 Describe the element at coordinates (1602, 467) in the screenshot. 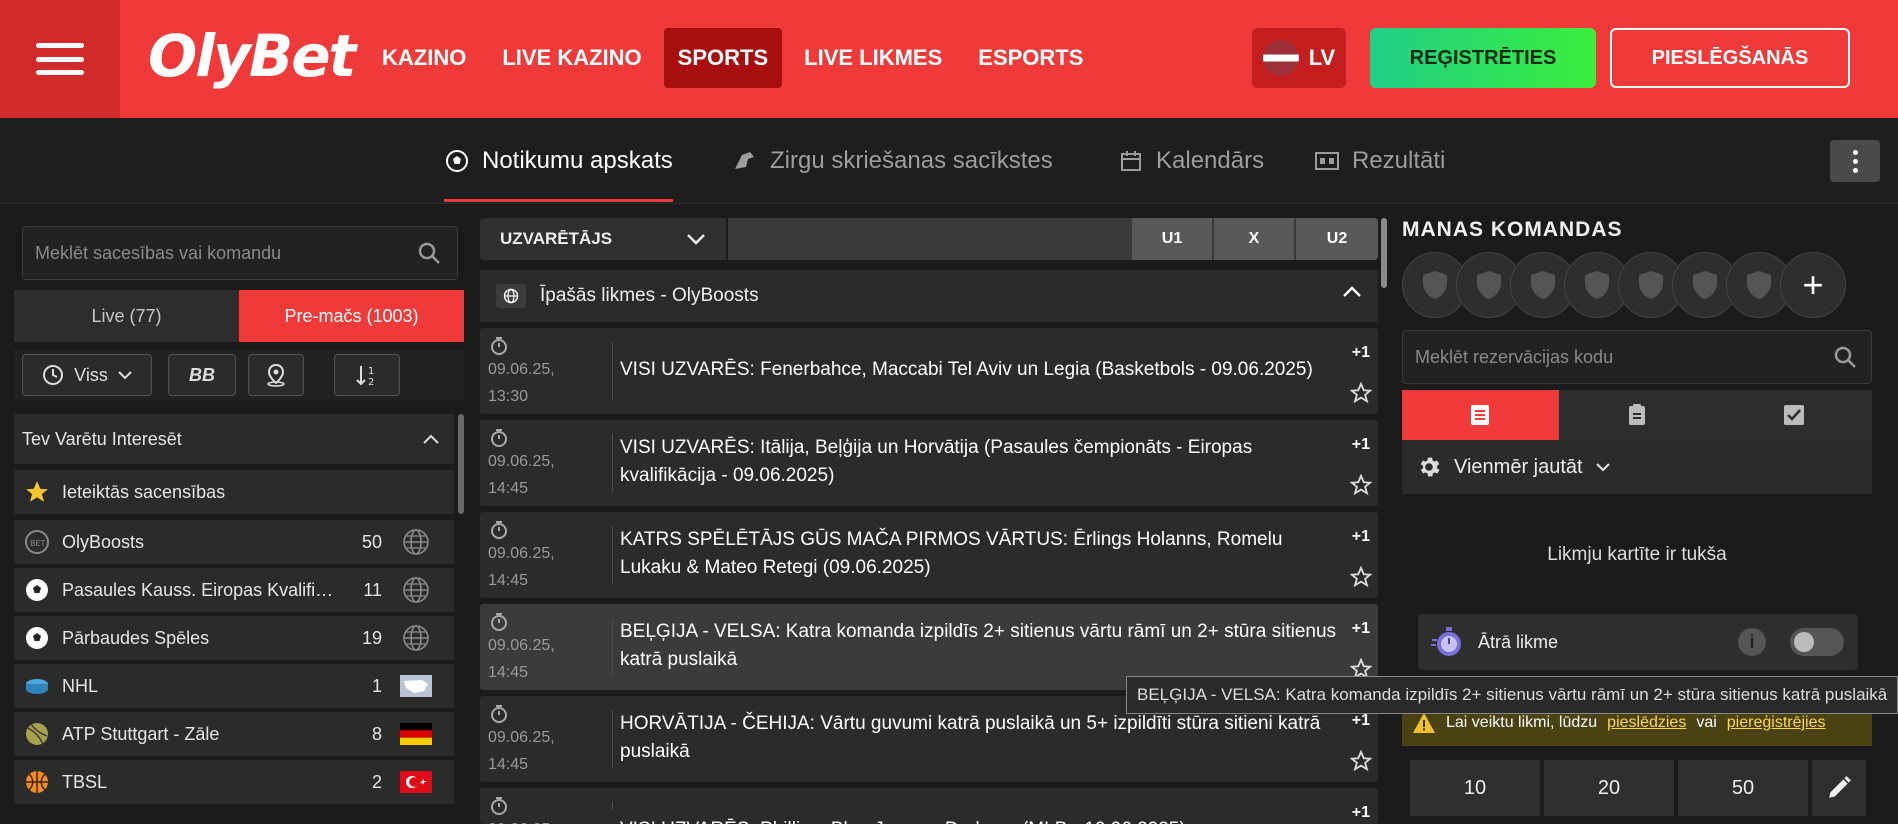

I see `chevron-down-icon` at that location.